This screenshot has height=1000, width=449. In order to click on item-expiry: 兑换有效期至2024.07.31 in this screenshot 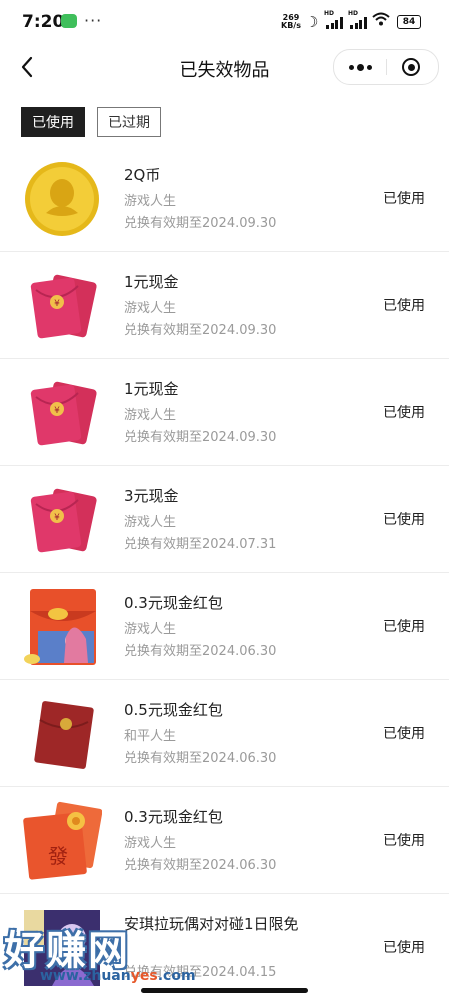, I will do `click(200, 544)`.